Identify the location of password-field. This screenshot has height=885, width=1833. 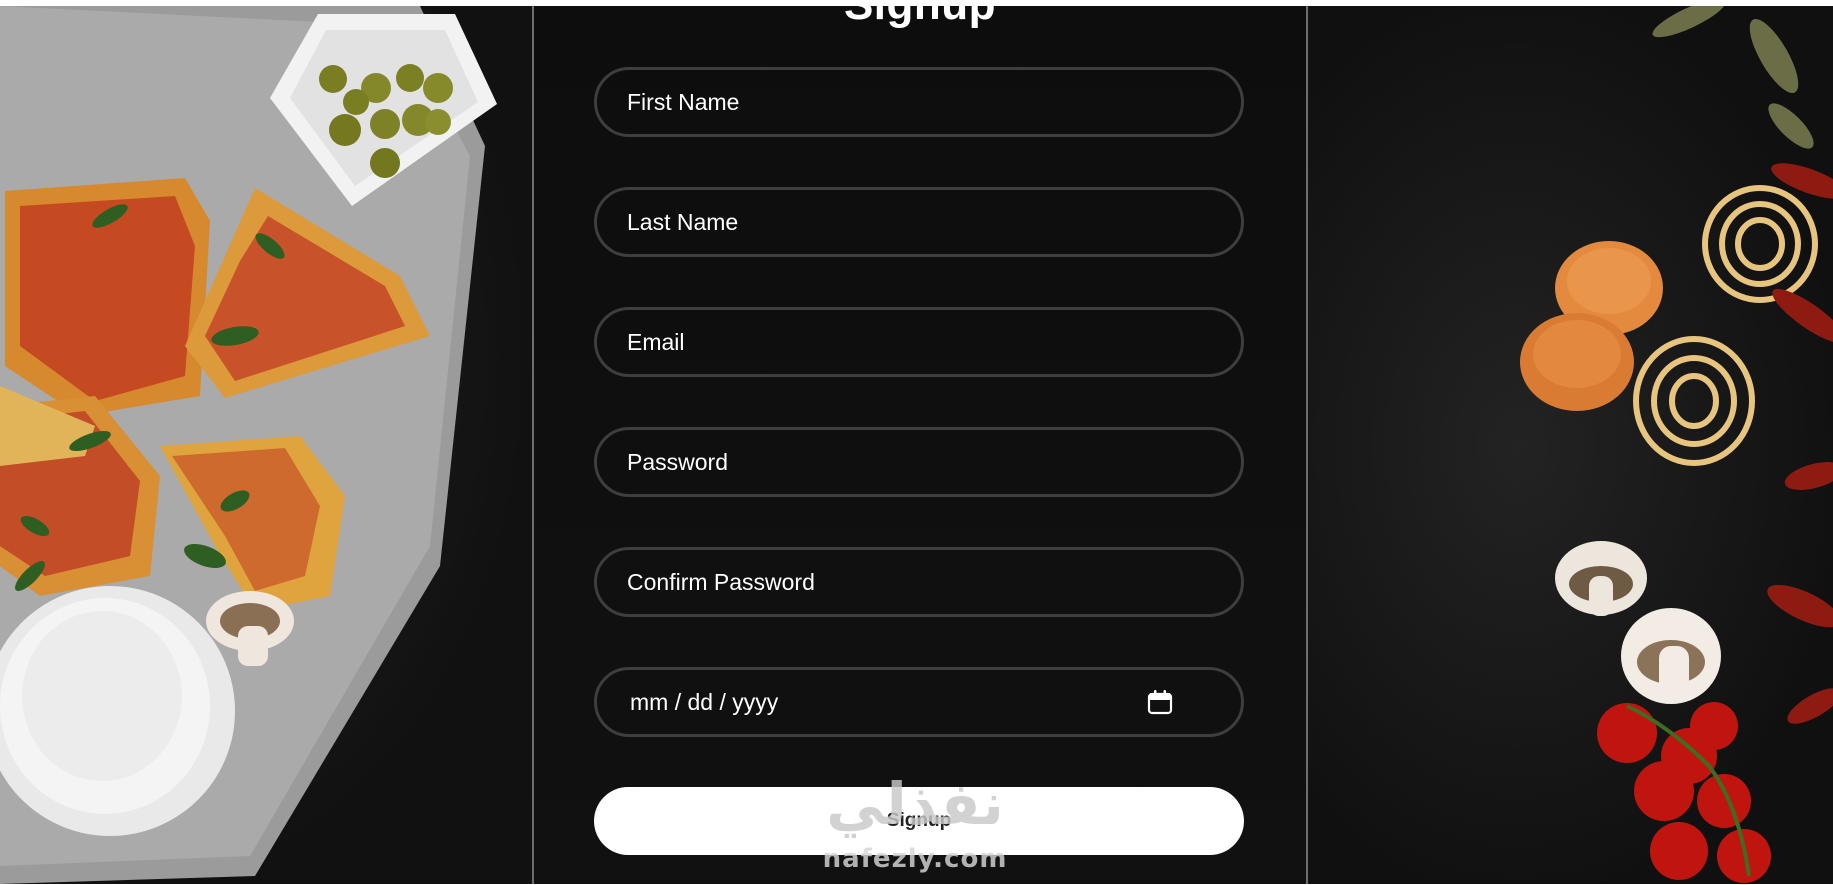
(919, 462).